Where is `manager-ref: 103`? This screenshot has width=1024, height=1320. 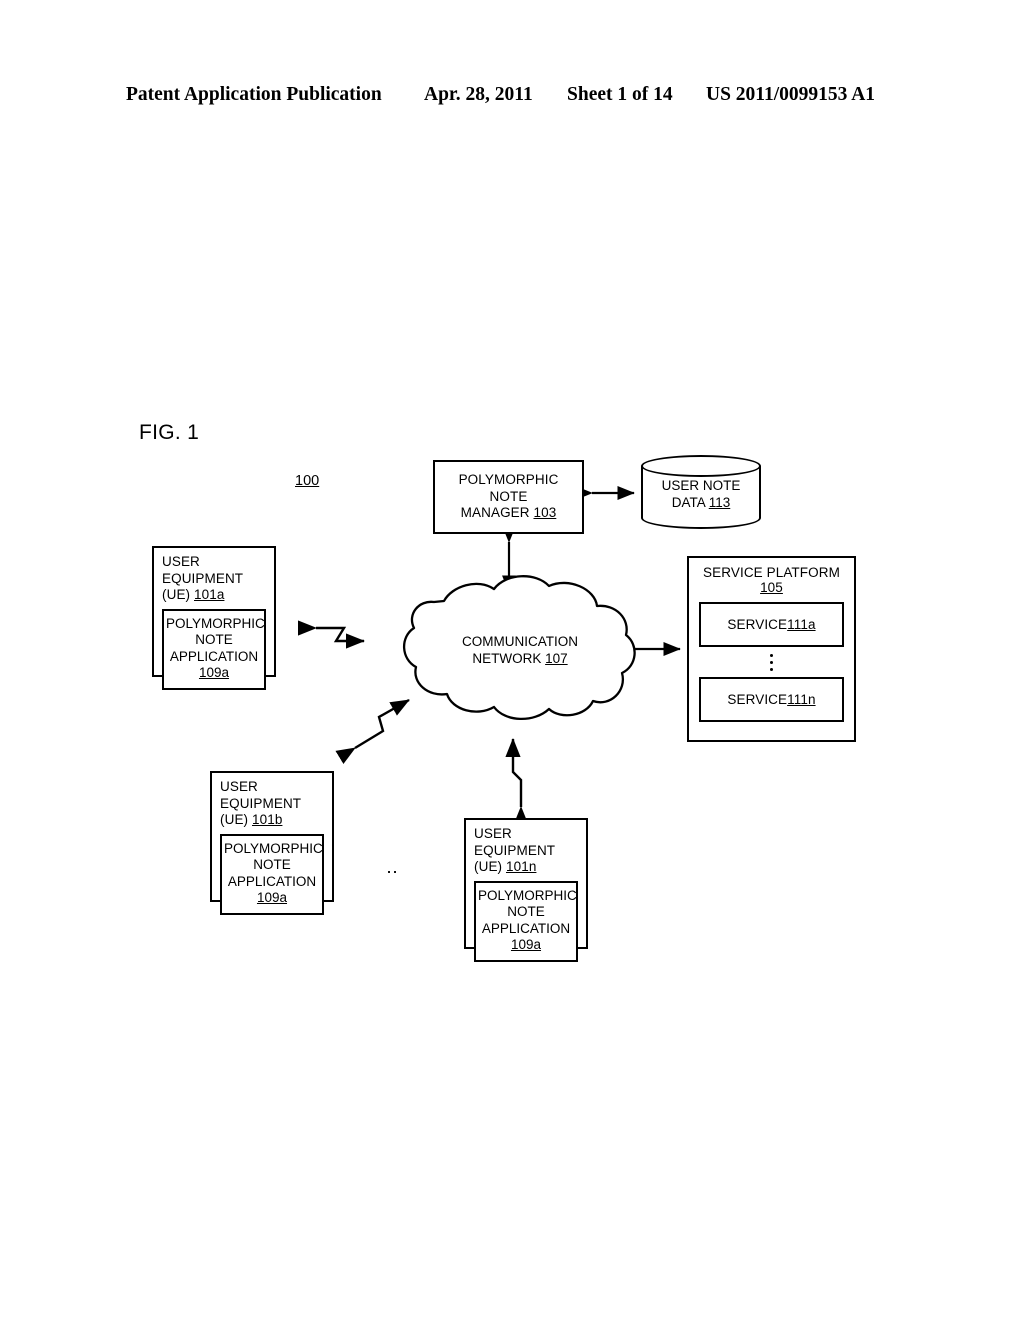
manager-ref: 103 is located at coordinates (545, 513).